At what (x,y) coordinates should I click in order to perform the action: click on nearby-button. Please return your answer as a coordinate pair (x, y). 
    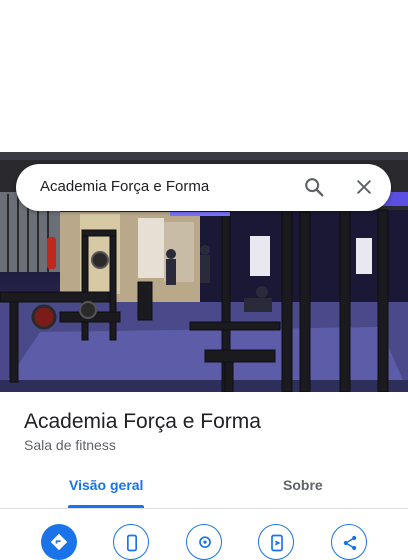
    Looking at the image, I should click on (204, 542).